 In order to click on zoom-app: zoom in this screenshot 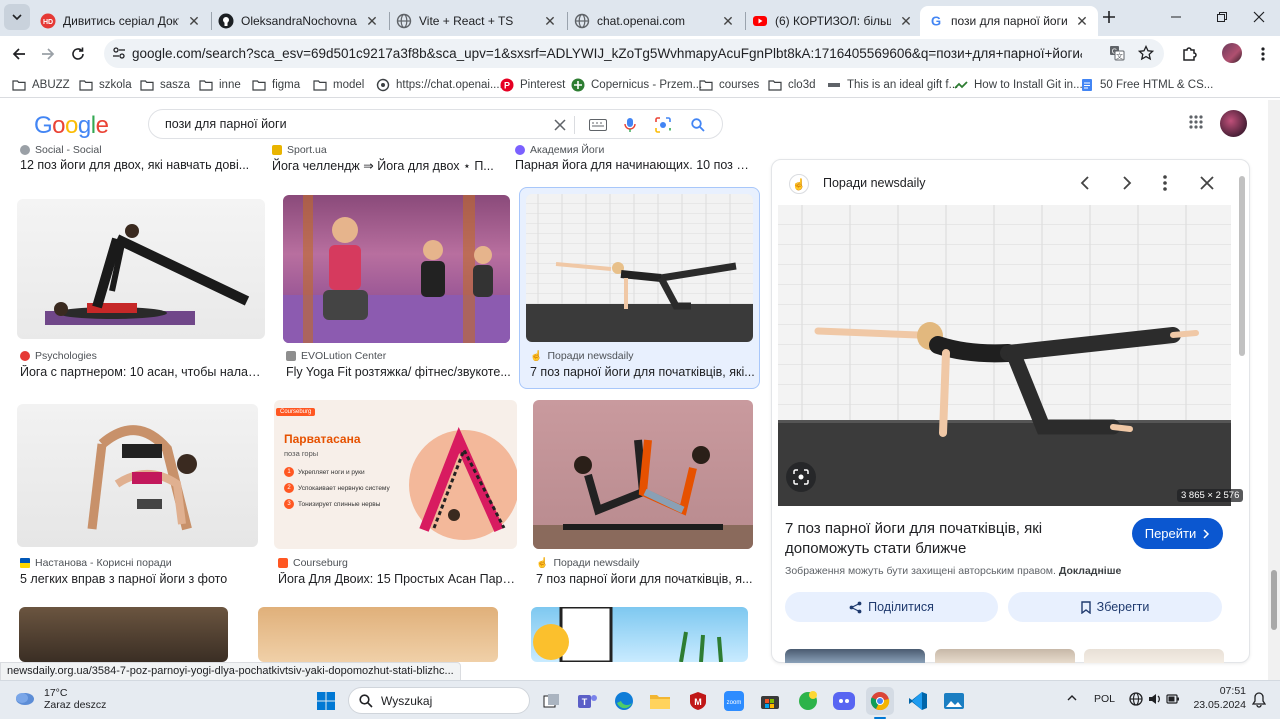, I will do `click(734, 701)`.